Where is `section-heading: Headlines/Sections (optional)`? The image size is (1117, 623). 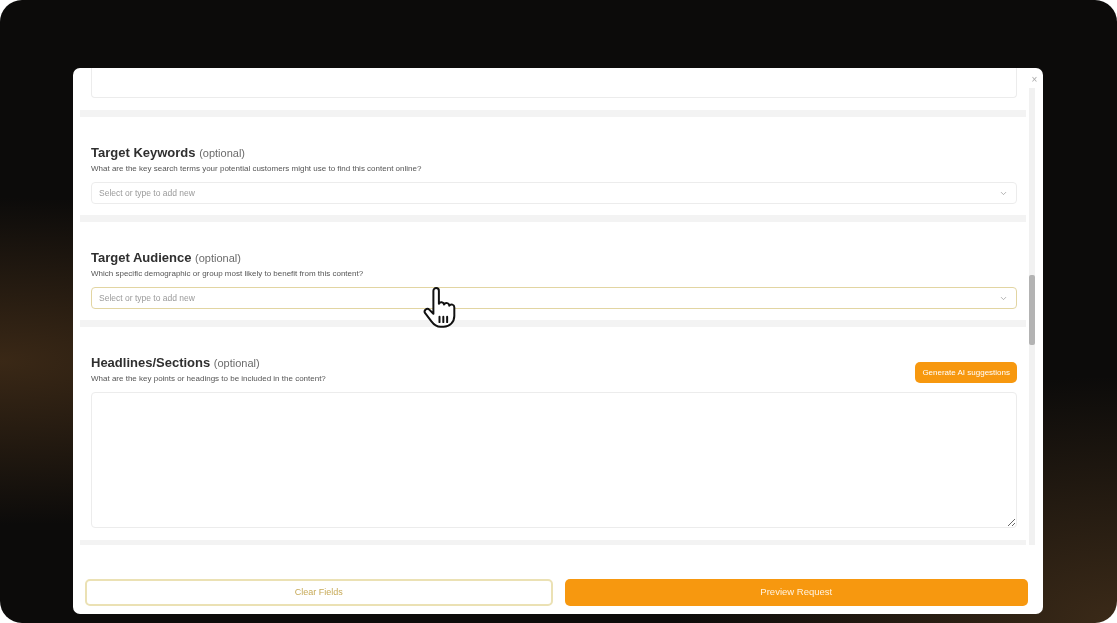
section-heading: Headlines/Sections (optional) is located at coordinates (175, 363).